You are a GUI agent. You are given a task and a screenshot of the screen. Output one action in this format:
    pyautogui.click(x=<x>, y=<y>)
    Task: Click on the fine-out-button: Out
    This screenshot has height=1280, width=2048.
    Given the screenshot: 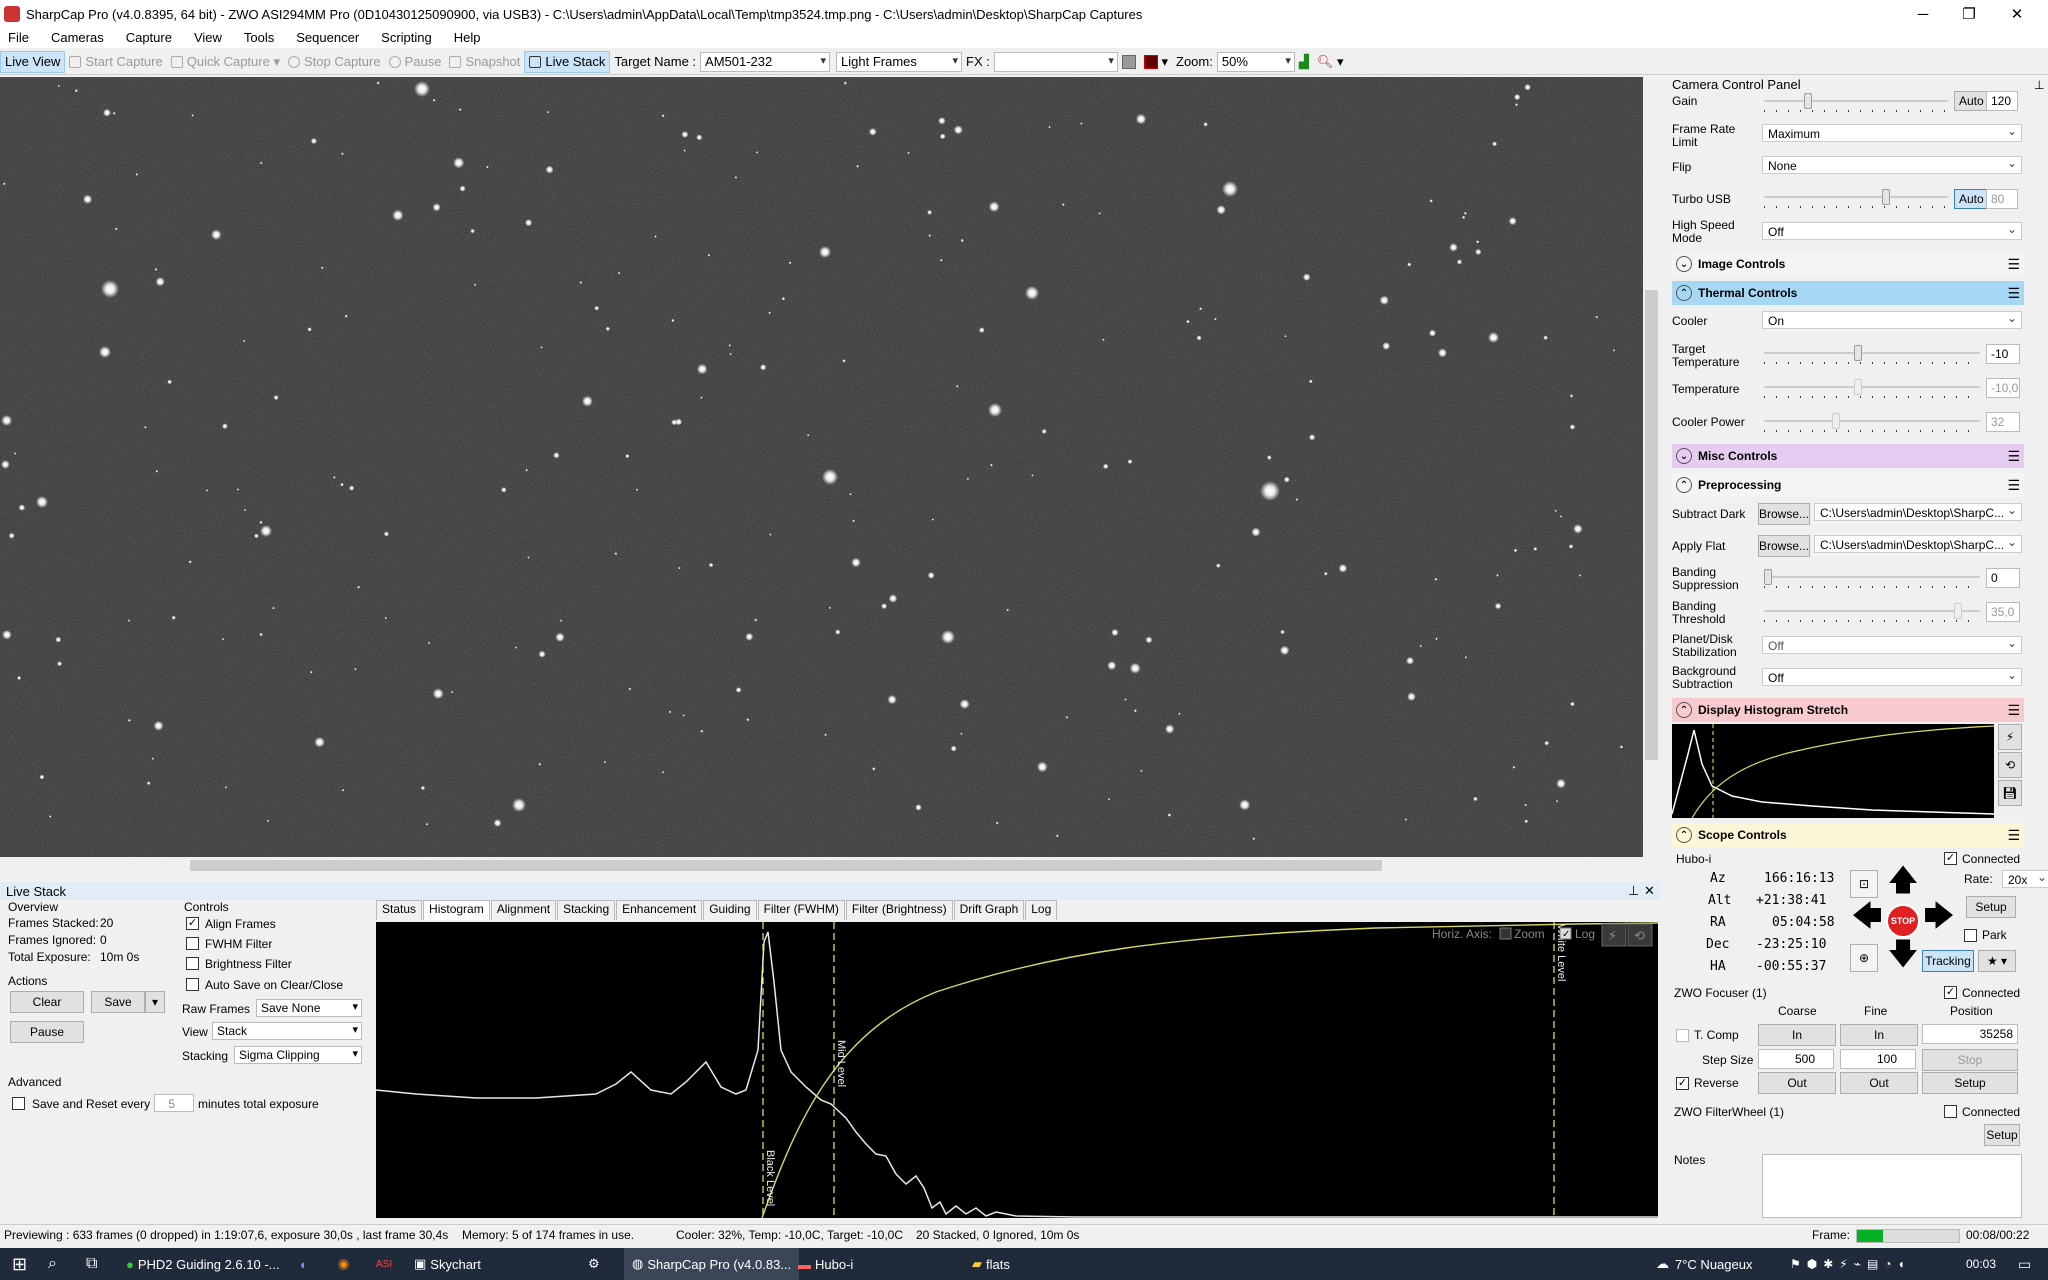 What is the action you would take?
    pyautogui.click(x=1879, y=1083)
    